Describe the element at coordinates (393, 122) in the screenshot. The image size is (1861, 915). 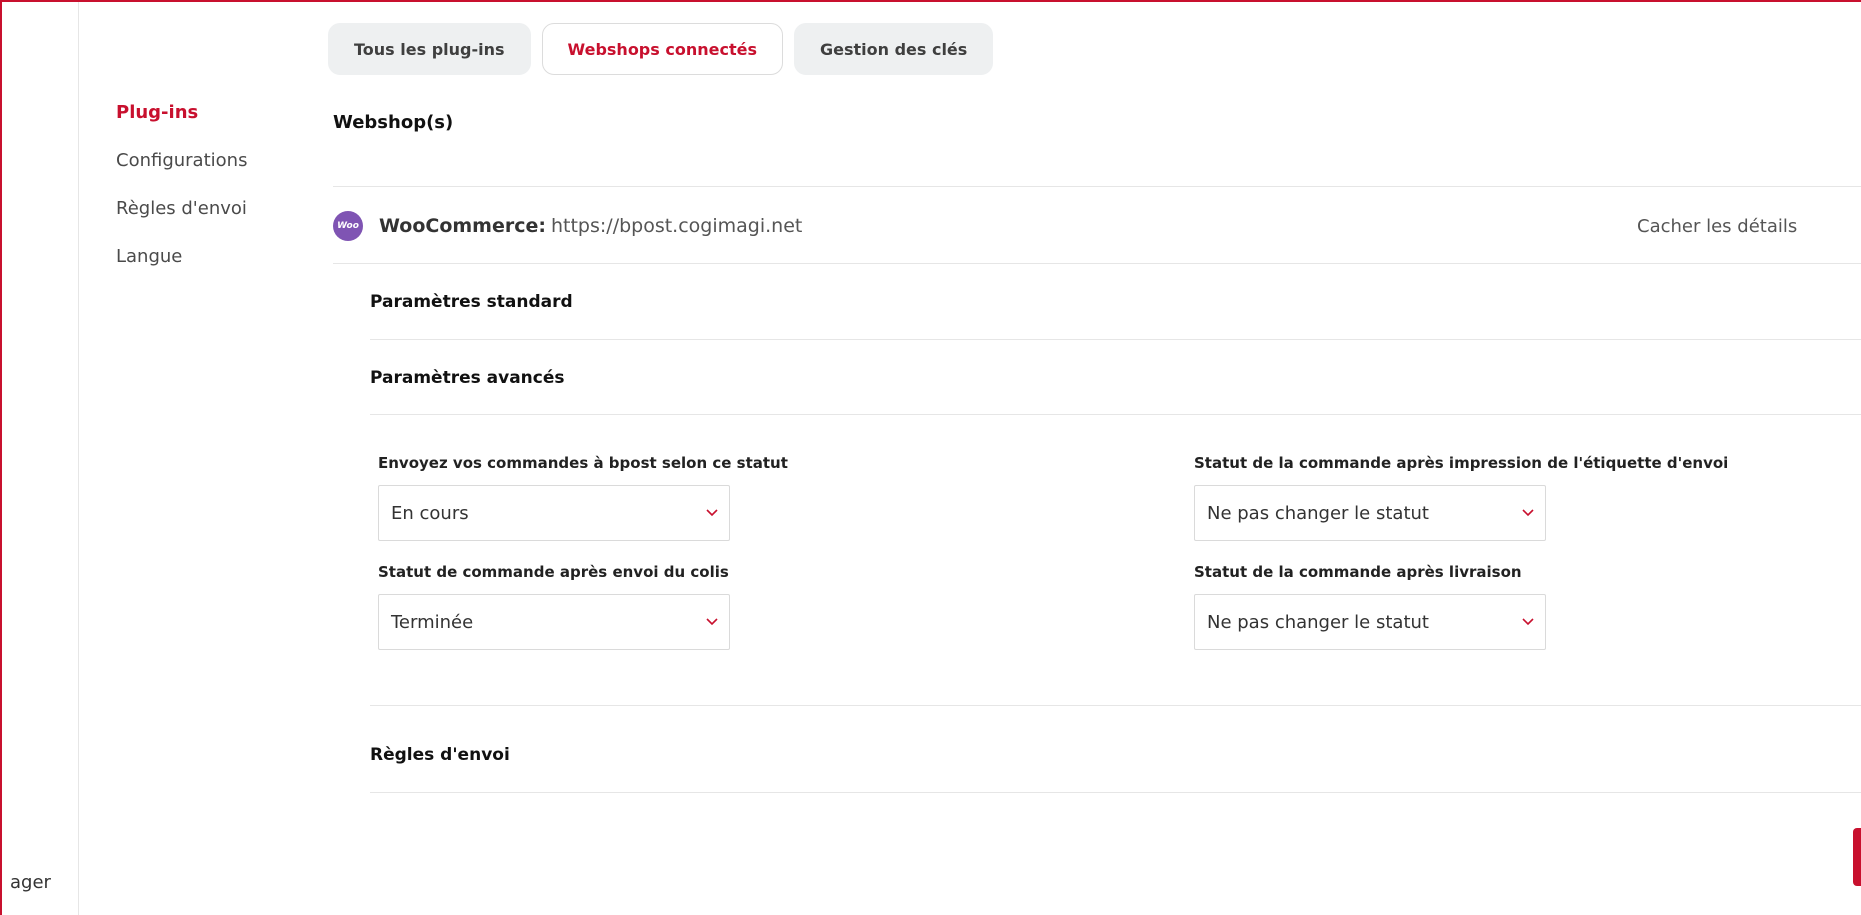
I see `webshops-heading: Webshop(s)` at that location.